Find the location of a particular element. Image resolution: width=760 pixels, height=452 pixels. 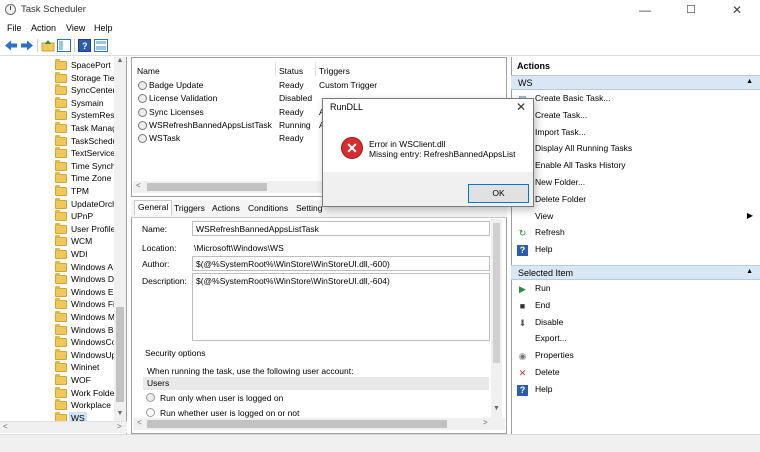

task-list-scroll-thumb is located at coordinates (207, 187).